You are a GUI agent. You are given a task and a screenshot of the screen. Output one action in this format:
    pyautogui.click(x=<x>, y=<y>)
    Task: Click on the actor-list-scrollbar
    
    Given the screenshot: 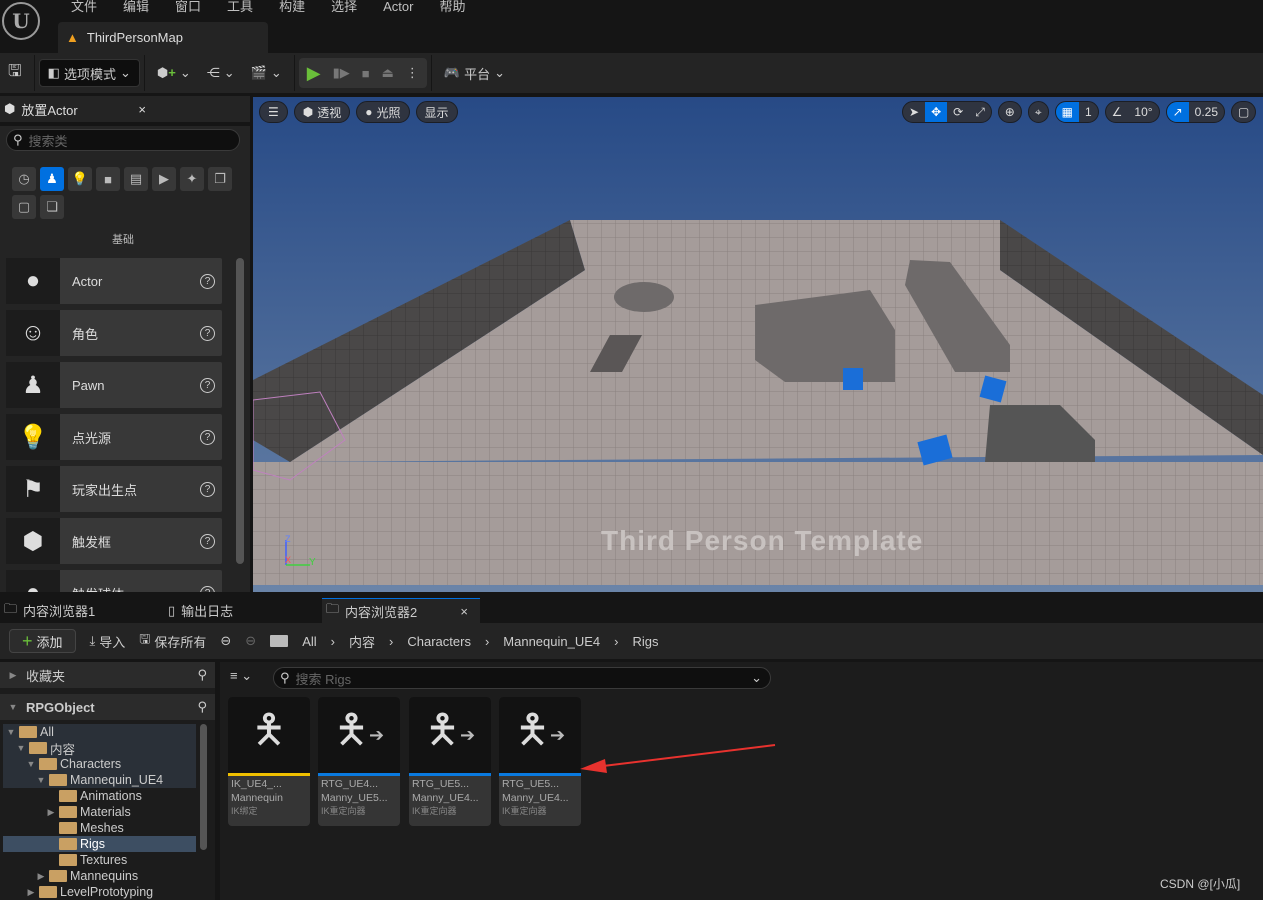 What is the action you would take?
    pyautogui.click(x=240, y=411)
    